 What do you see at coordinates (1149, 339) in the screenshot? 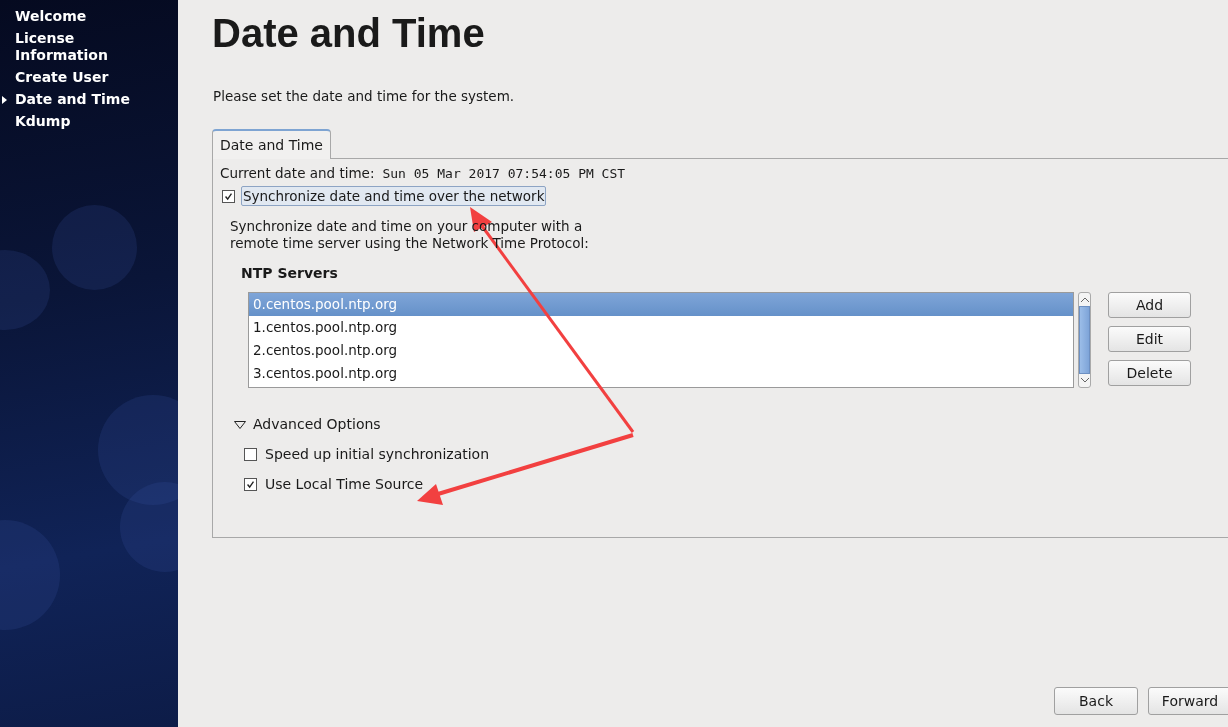
I see `action-button: Edit` at bounding box center [1149, 339].